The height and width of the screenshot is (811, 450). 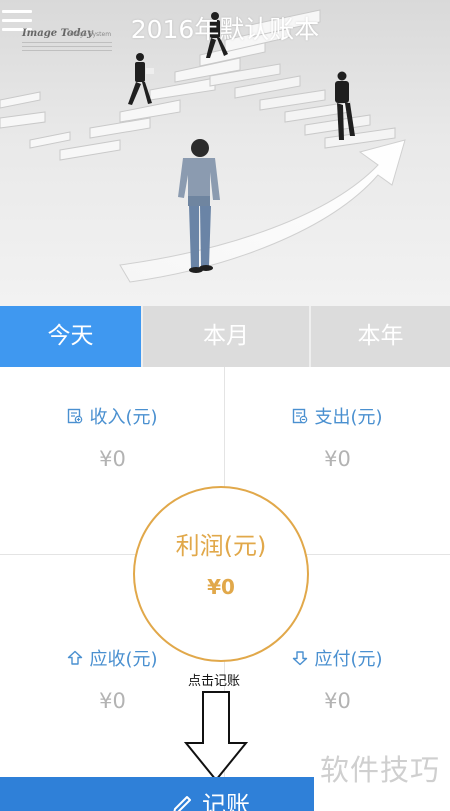 I want to click on page-title: 2016年默认账本, so click(x=225, y=28).